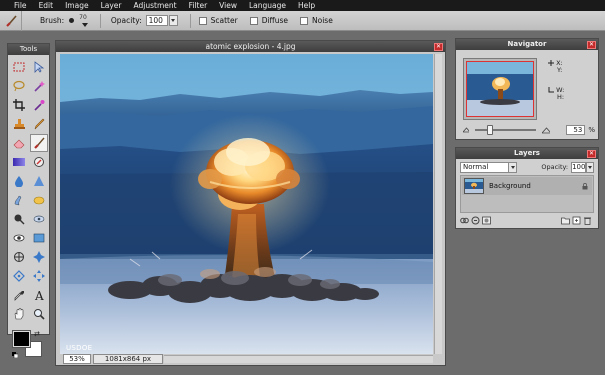  What do you see at coordinates (19, 124) in the screenshot?
I see `clone-stamp-icon` at bounding box center [19, 124].